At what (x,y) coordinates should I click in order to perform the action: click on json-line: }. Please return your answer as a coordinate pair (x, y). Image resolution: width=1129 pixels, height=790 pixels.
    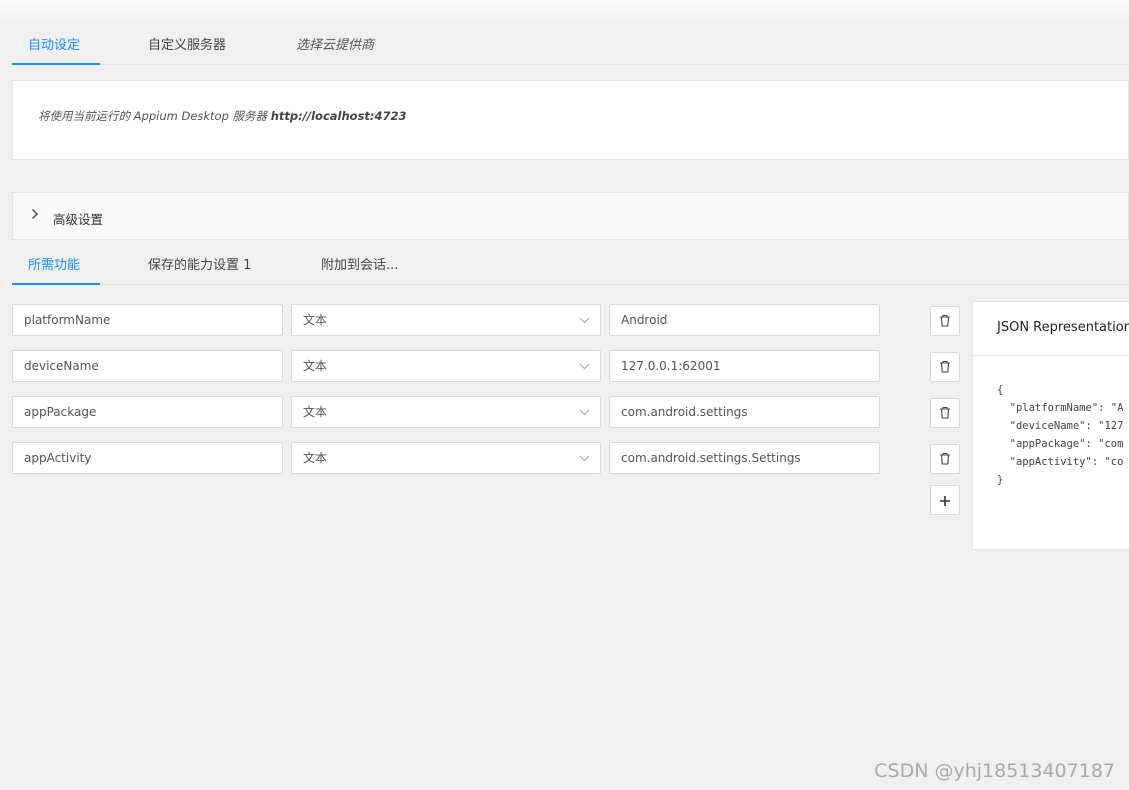
    Looking at the image, I should click on (1000, 480).